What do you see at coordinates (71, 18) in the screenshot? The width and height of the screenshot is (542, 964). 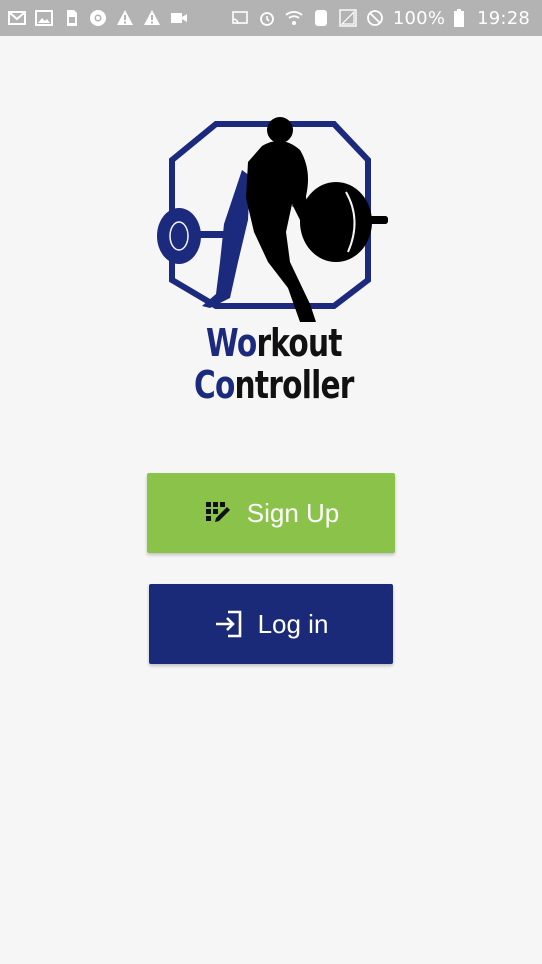 I see `sim-icon` at bounding box center [71, 18].